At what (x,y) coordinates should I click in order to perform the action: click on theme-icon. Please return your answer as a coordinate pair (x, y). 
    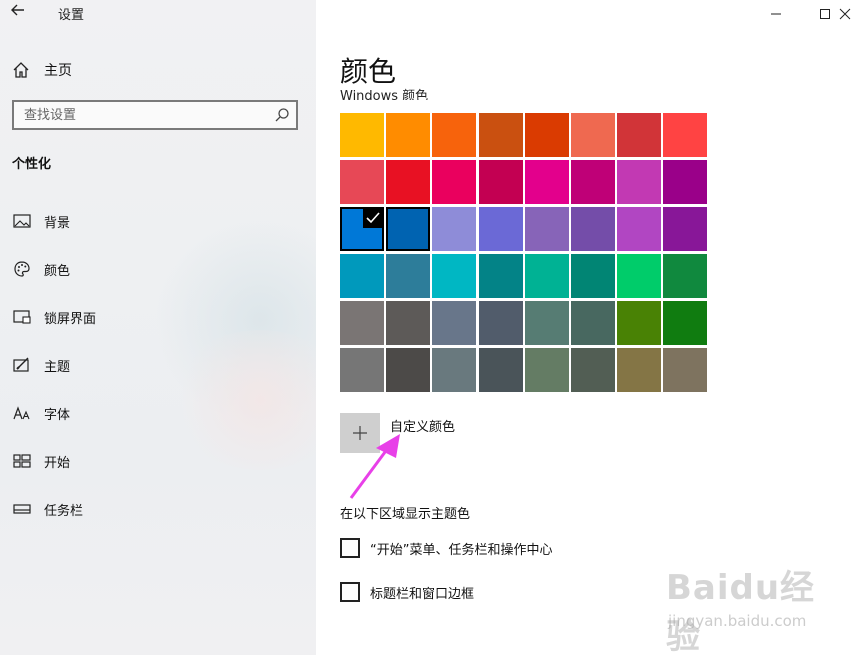
    Looking at the image, I should click on (22, 365).